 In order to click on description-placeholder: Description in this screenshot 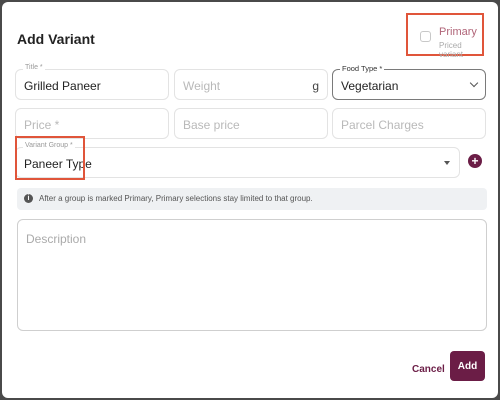, I will do `click(56, 239)`.